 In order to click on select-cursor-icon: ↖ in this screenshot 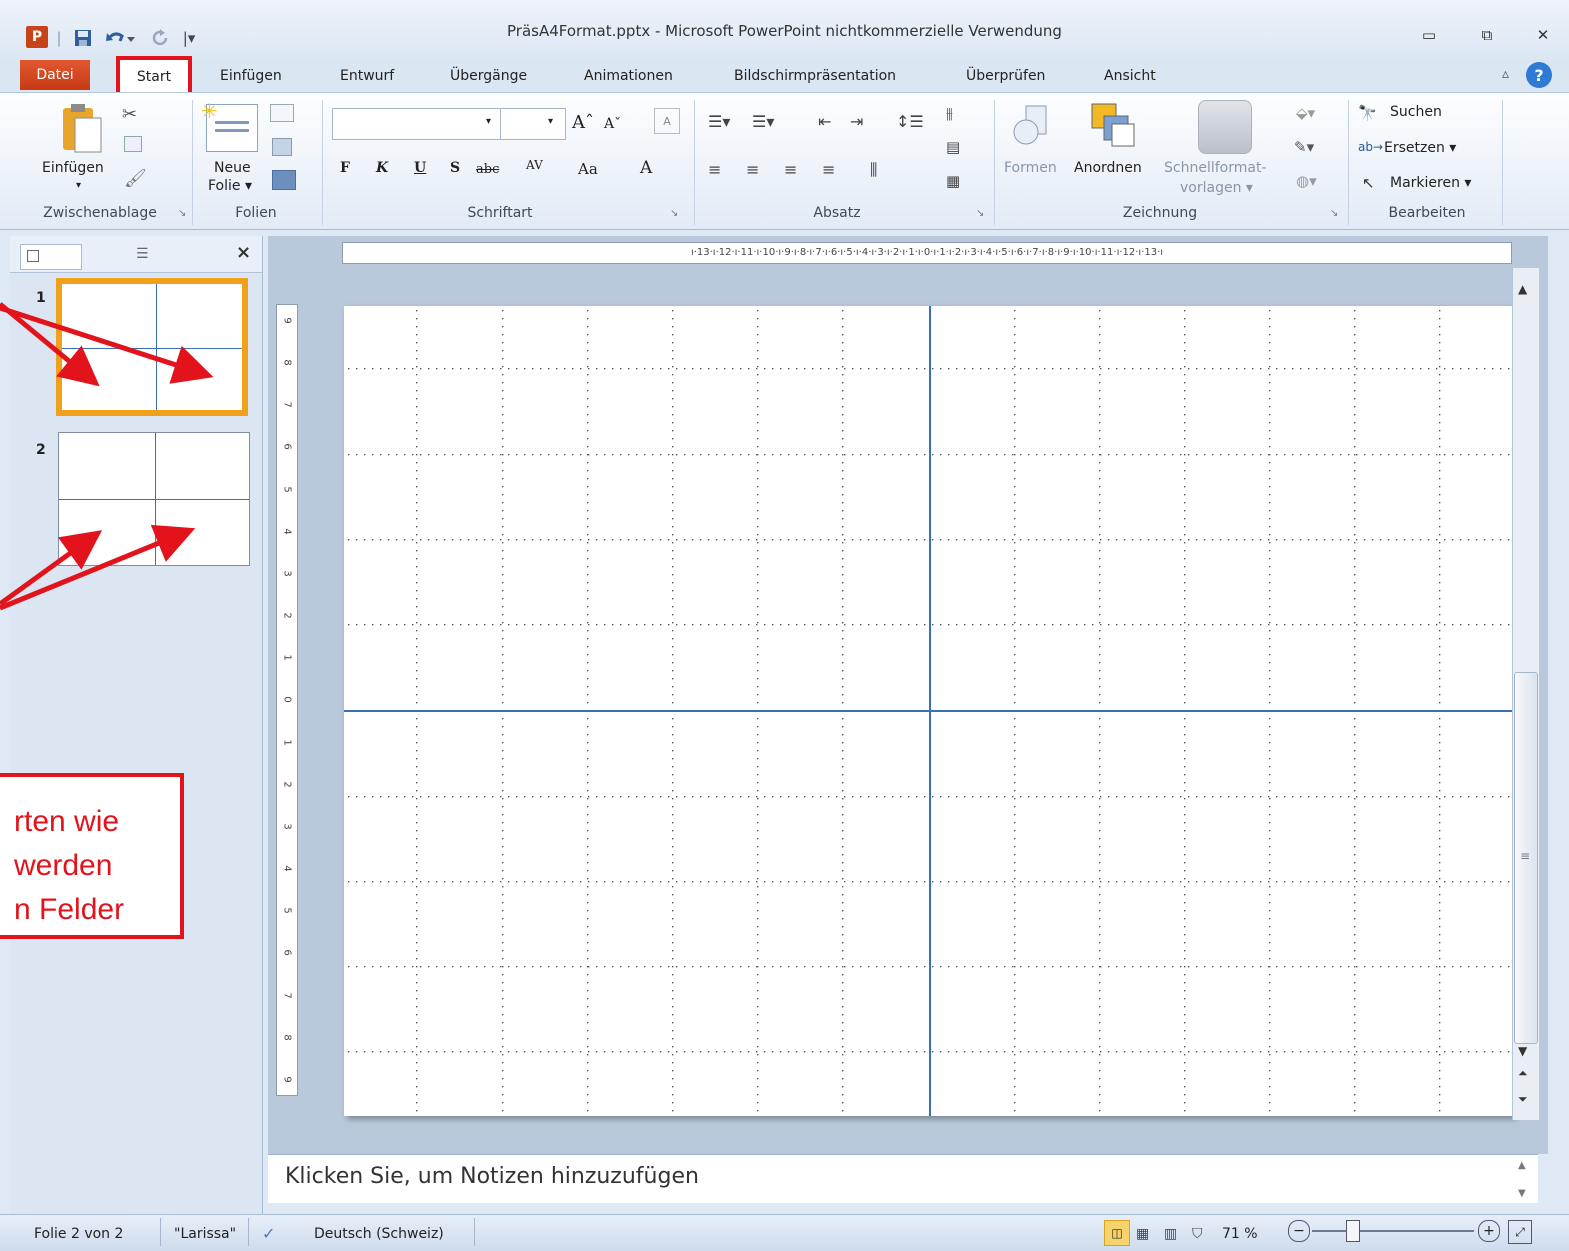, I will do `click(1368, 183)`.